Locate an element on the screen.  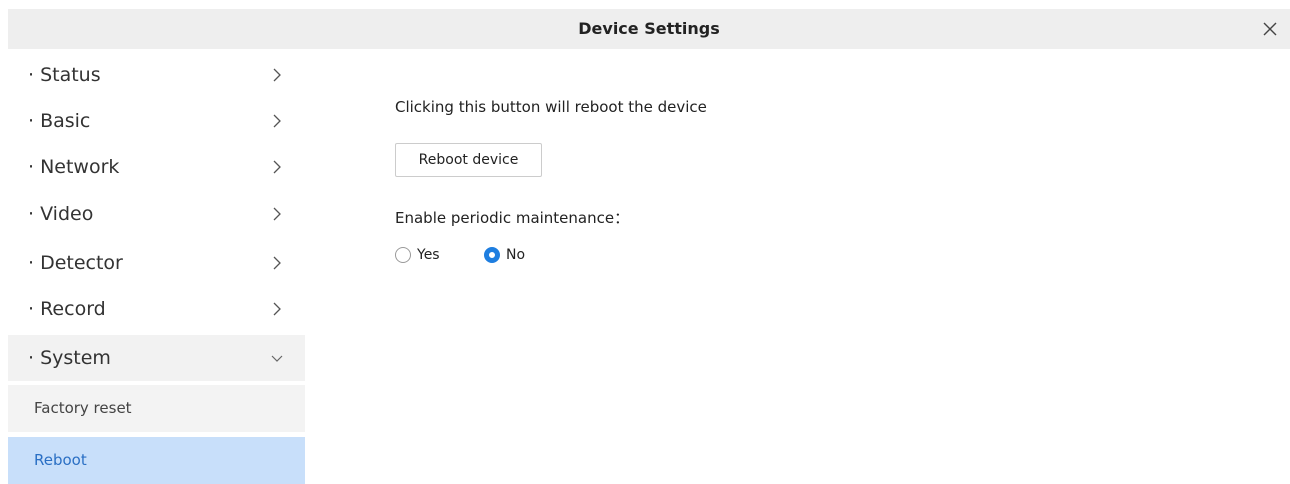
reboot-device-button: Reboot device is located at coordinates (468, 160).